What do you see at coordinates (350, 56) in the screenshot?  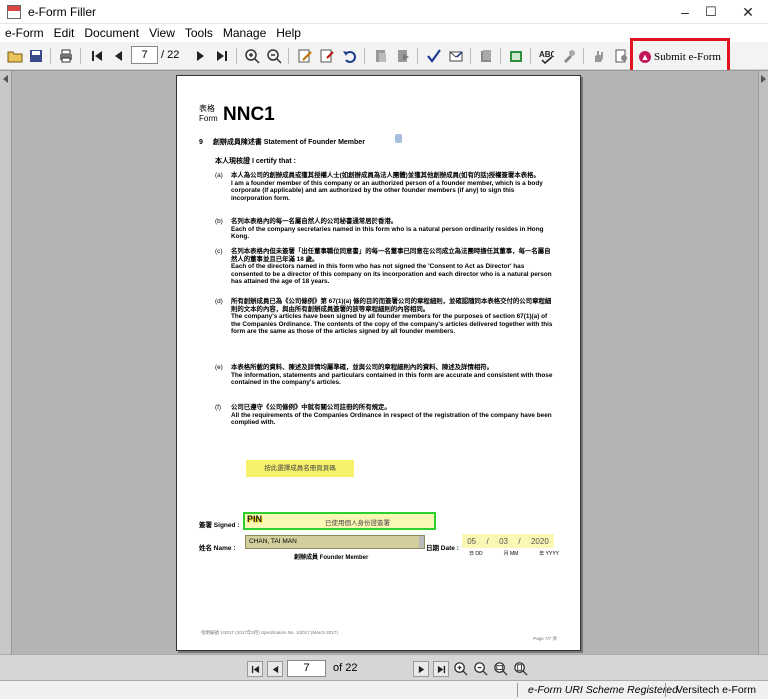 I see `undo-icon` at bounding box center [350, 56].